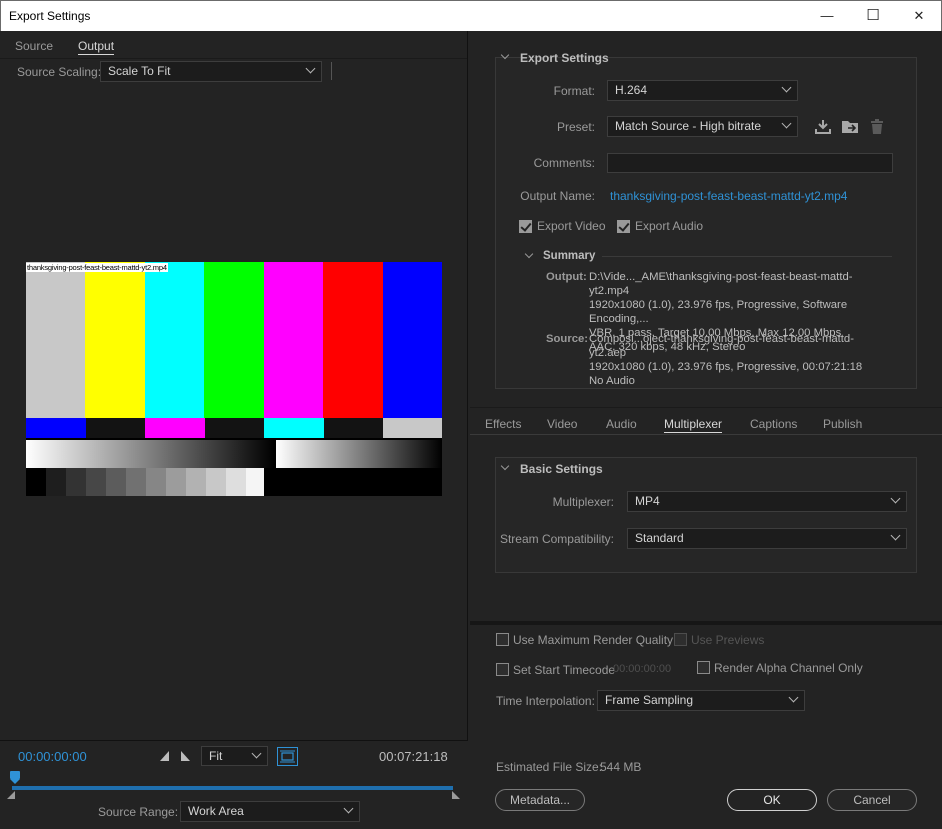  What do you see at coordinates (216, 811) in the screenshot?
I see `source-range-value: Work Area` at bounding box center [216, 811].